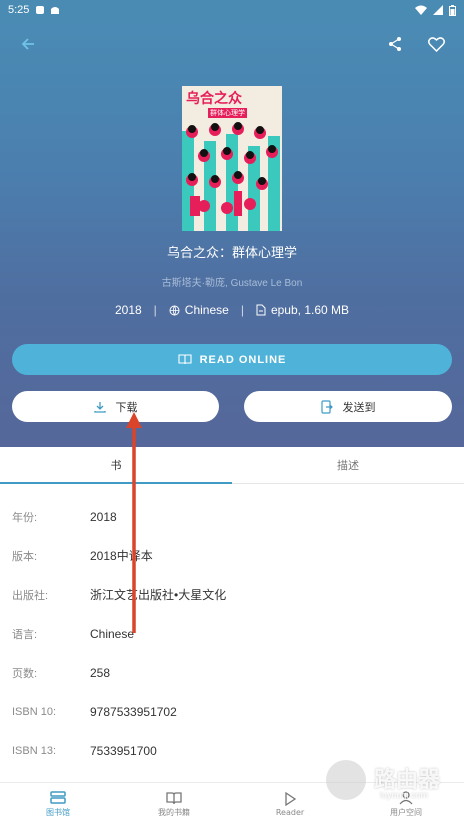  What do you see at coordinates (290, 812) in the screenshot?
I see `nav-label: Reader` at bounding box center [290, 812].